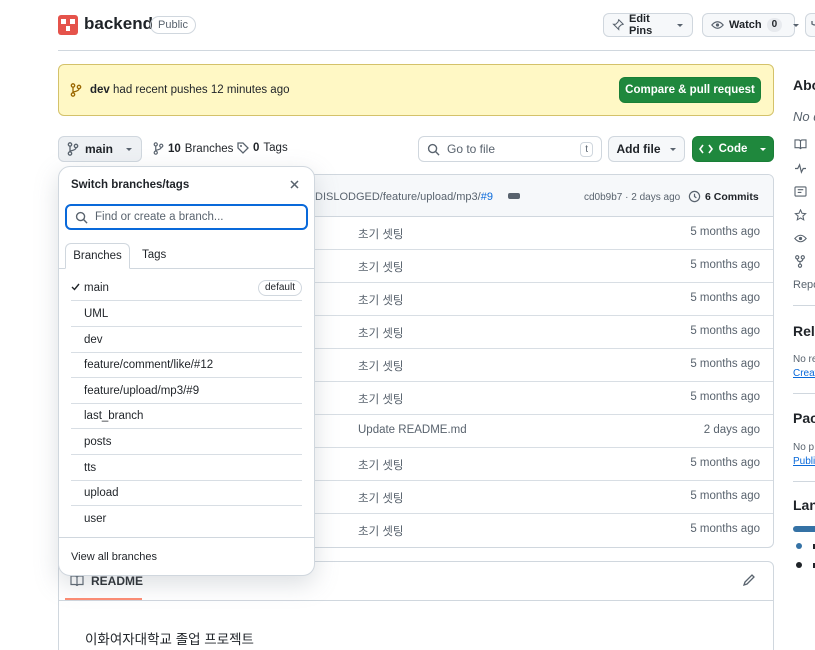 This screenshot has height=650, width=815. What do you see at coordinates (186, 493) in the screenshot?
I see `branch-item: upload` at bounding box center [186, 493].